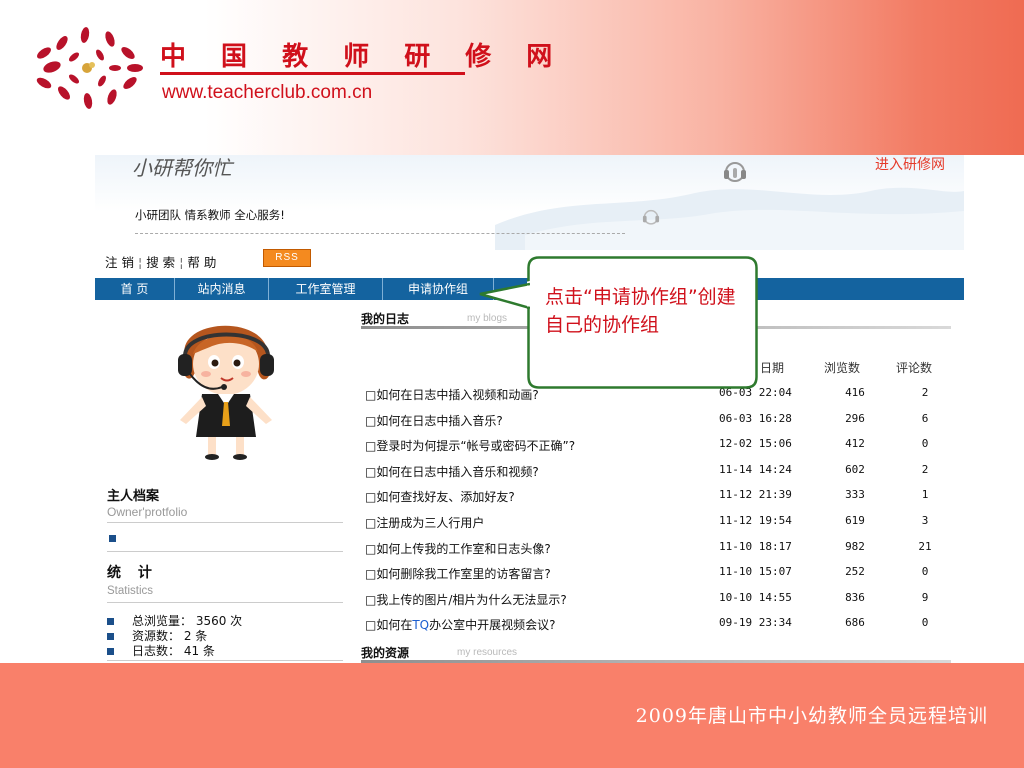 This screenshot has width=1024, height=768. I want to click on help-link: 帮 助, so click(201, 261).